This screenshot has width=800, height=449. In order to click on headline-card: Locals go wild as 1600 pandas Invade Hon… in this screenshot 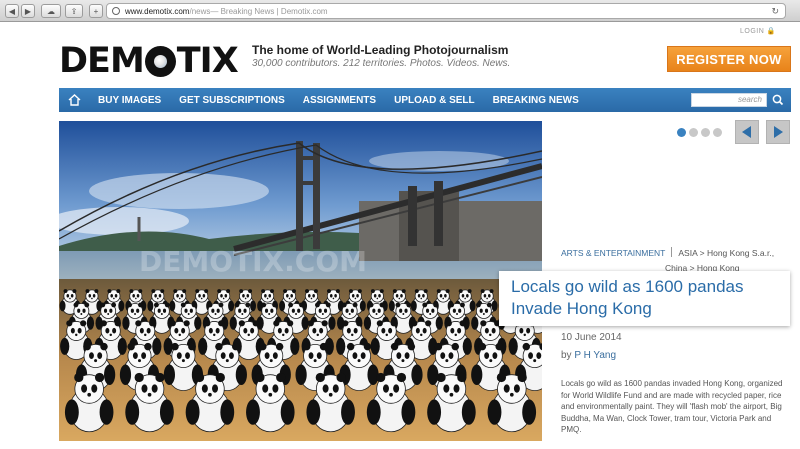, I will do `click(644, 298)`.